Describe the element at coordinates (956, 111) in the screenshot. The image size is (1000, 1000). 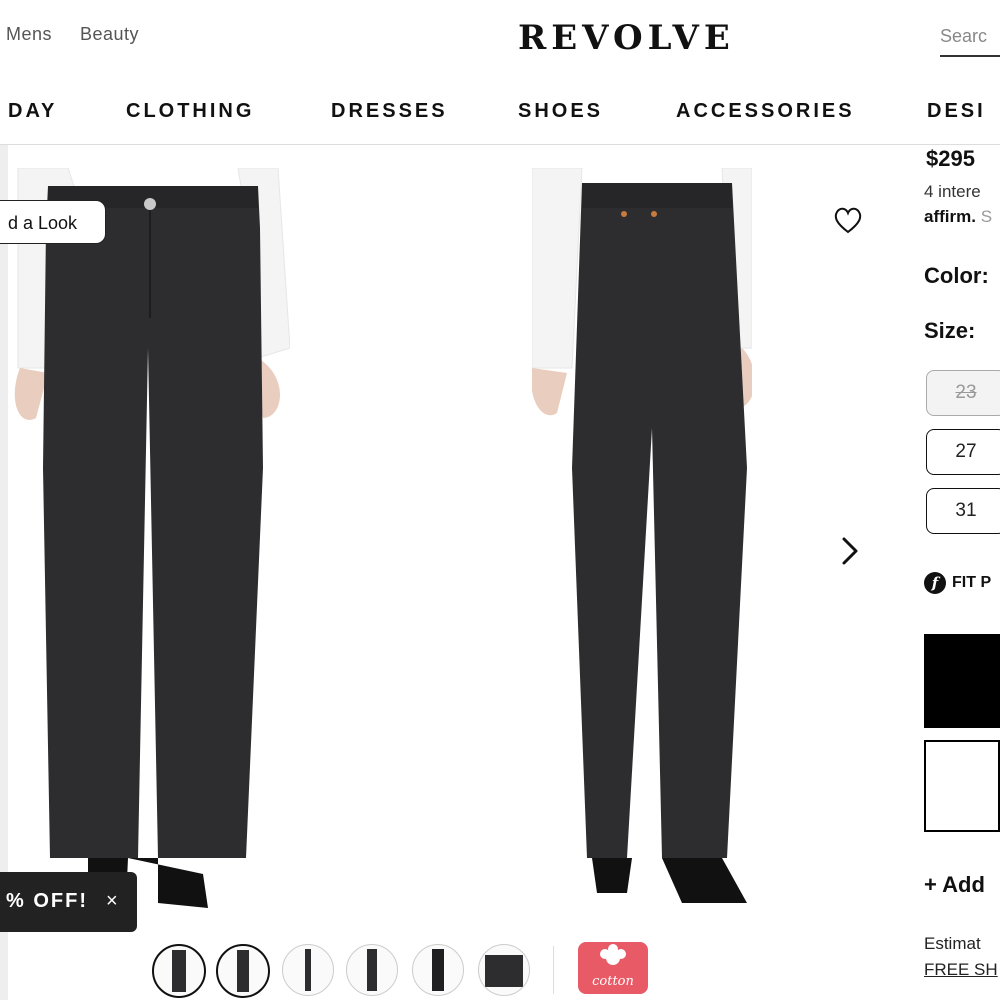
I see `nav-item-designers: DESI` at that location.